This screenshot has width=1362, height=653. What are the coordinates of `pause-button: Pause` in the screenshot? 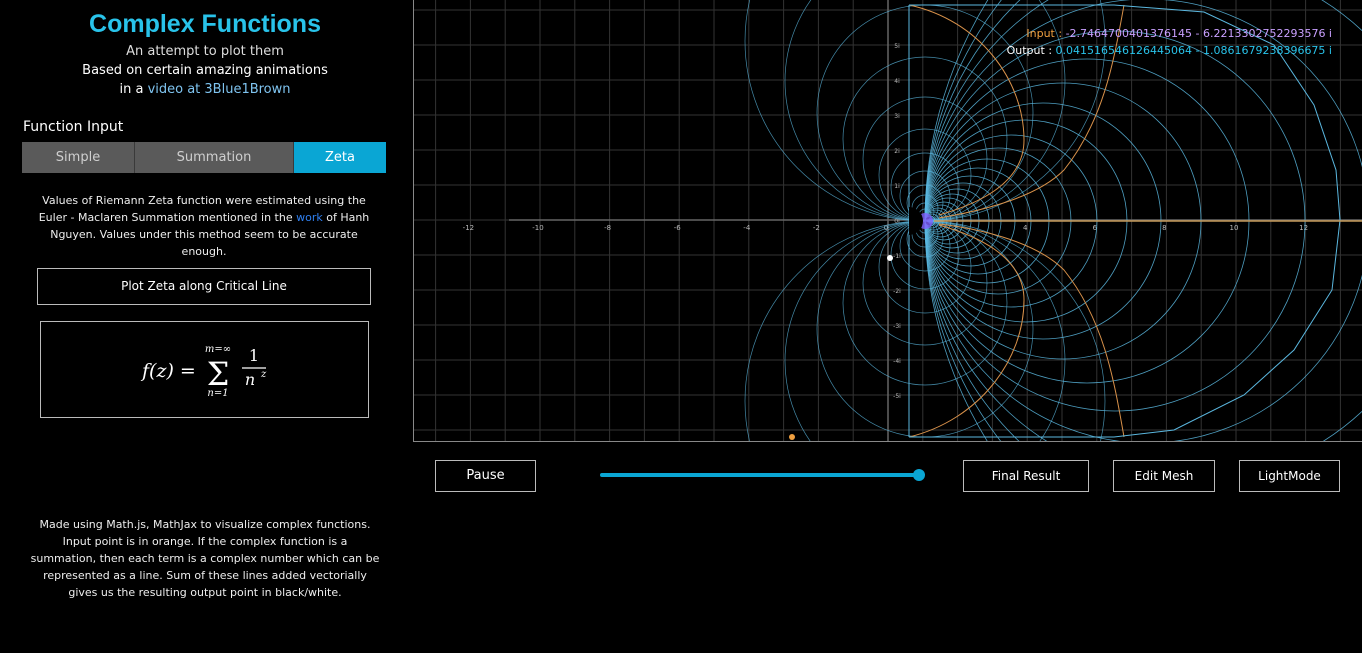 It's located at (485, 476).